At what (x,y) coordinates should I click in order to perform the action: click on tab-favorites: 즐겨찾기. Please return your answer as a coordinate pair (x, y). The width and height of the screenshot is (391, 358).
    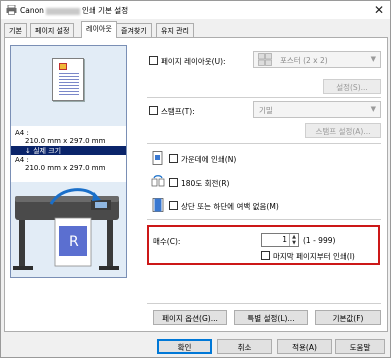
    Looking at the image, I should click on (134, 30).